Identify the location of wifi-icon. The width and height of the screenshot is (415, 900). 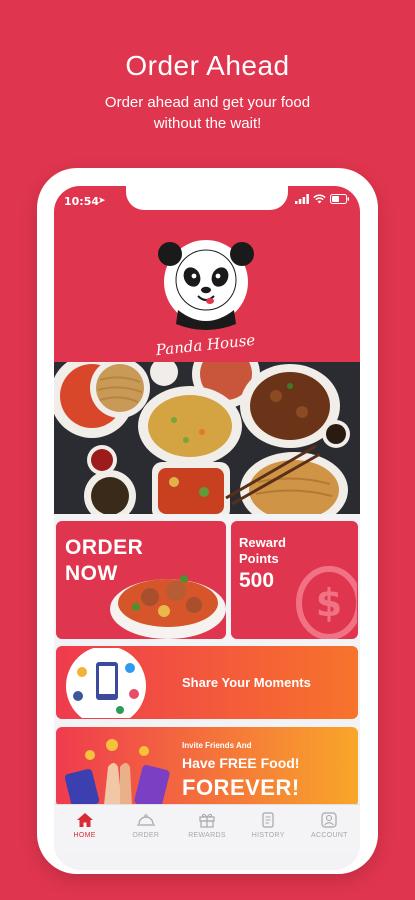
(319, 199).